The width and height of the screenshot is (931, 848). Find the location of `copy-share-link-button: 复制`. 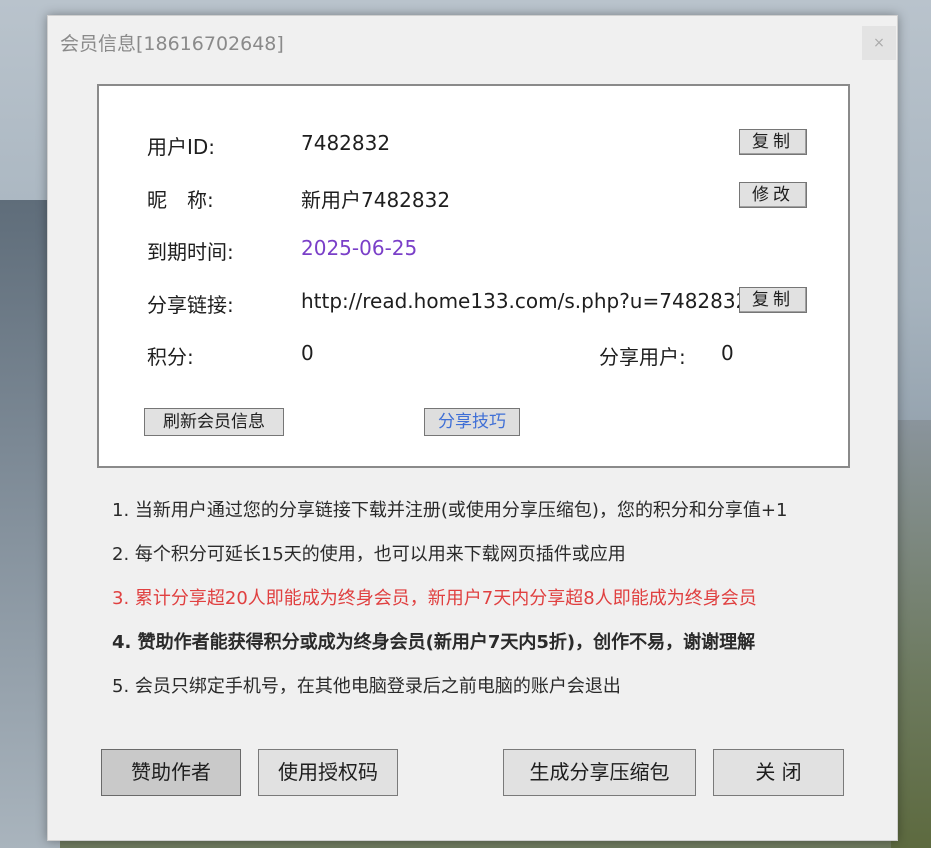

copy-share-link-button: 复制 is located at coordinates (773, 300).